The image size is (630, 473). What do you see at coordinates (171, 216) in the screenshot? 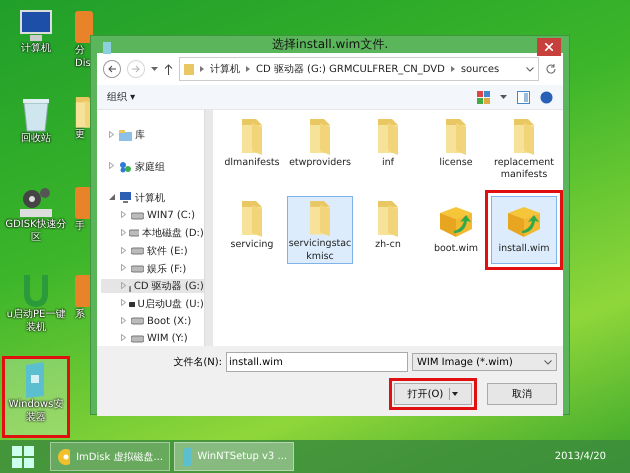
I see `nav-item: WIN7 (C:)` at bounding box center [171, 216].